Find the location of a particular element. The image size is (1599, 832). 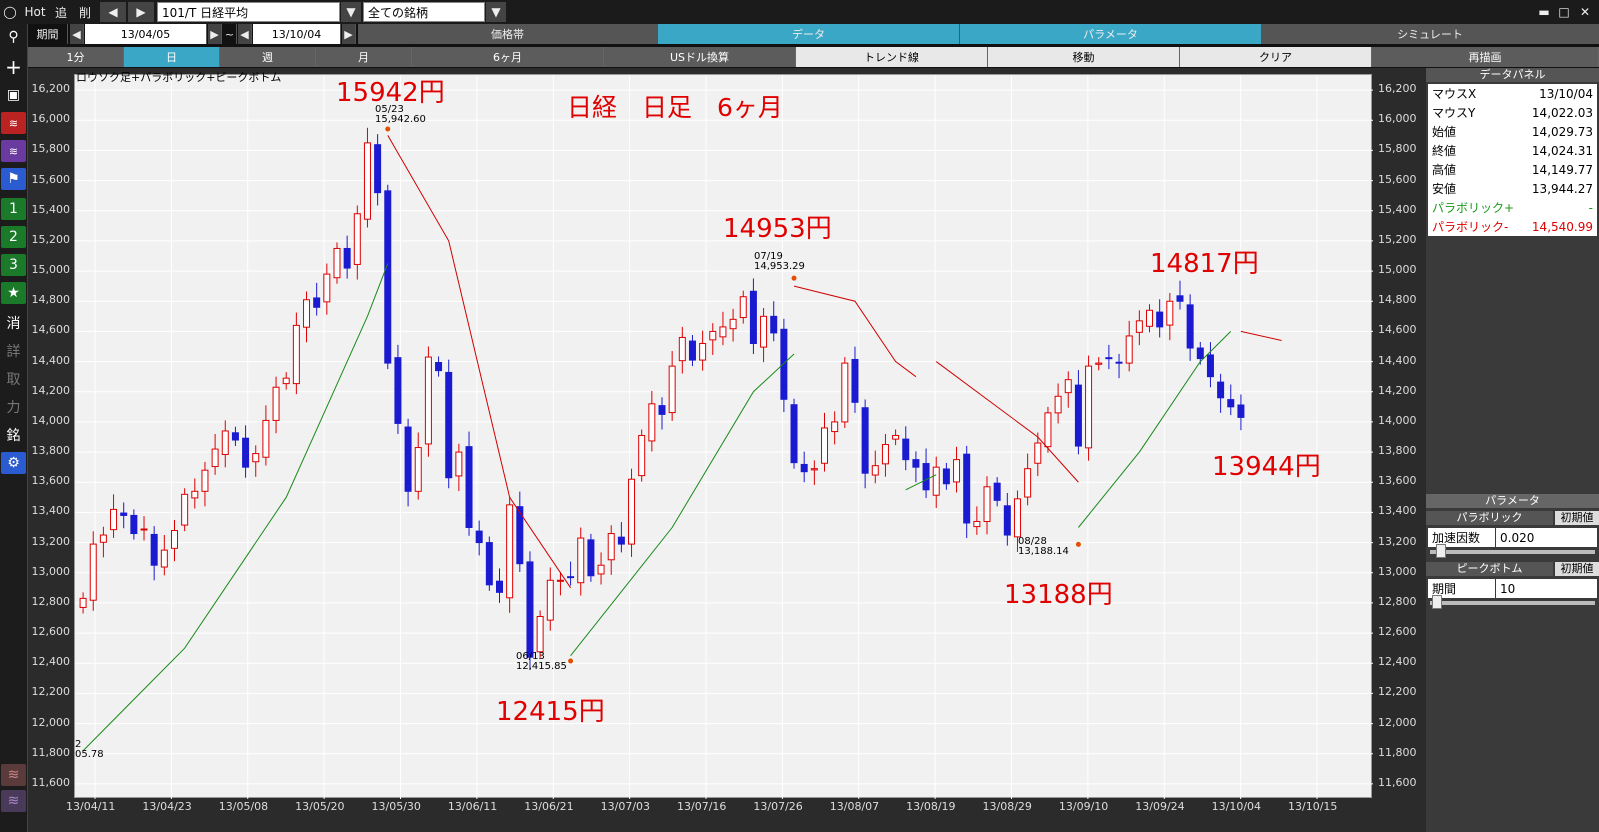

clear-button: クリア is located at coordinates (1276, 57).